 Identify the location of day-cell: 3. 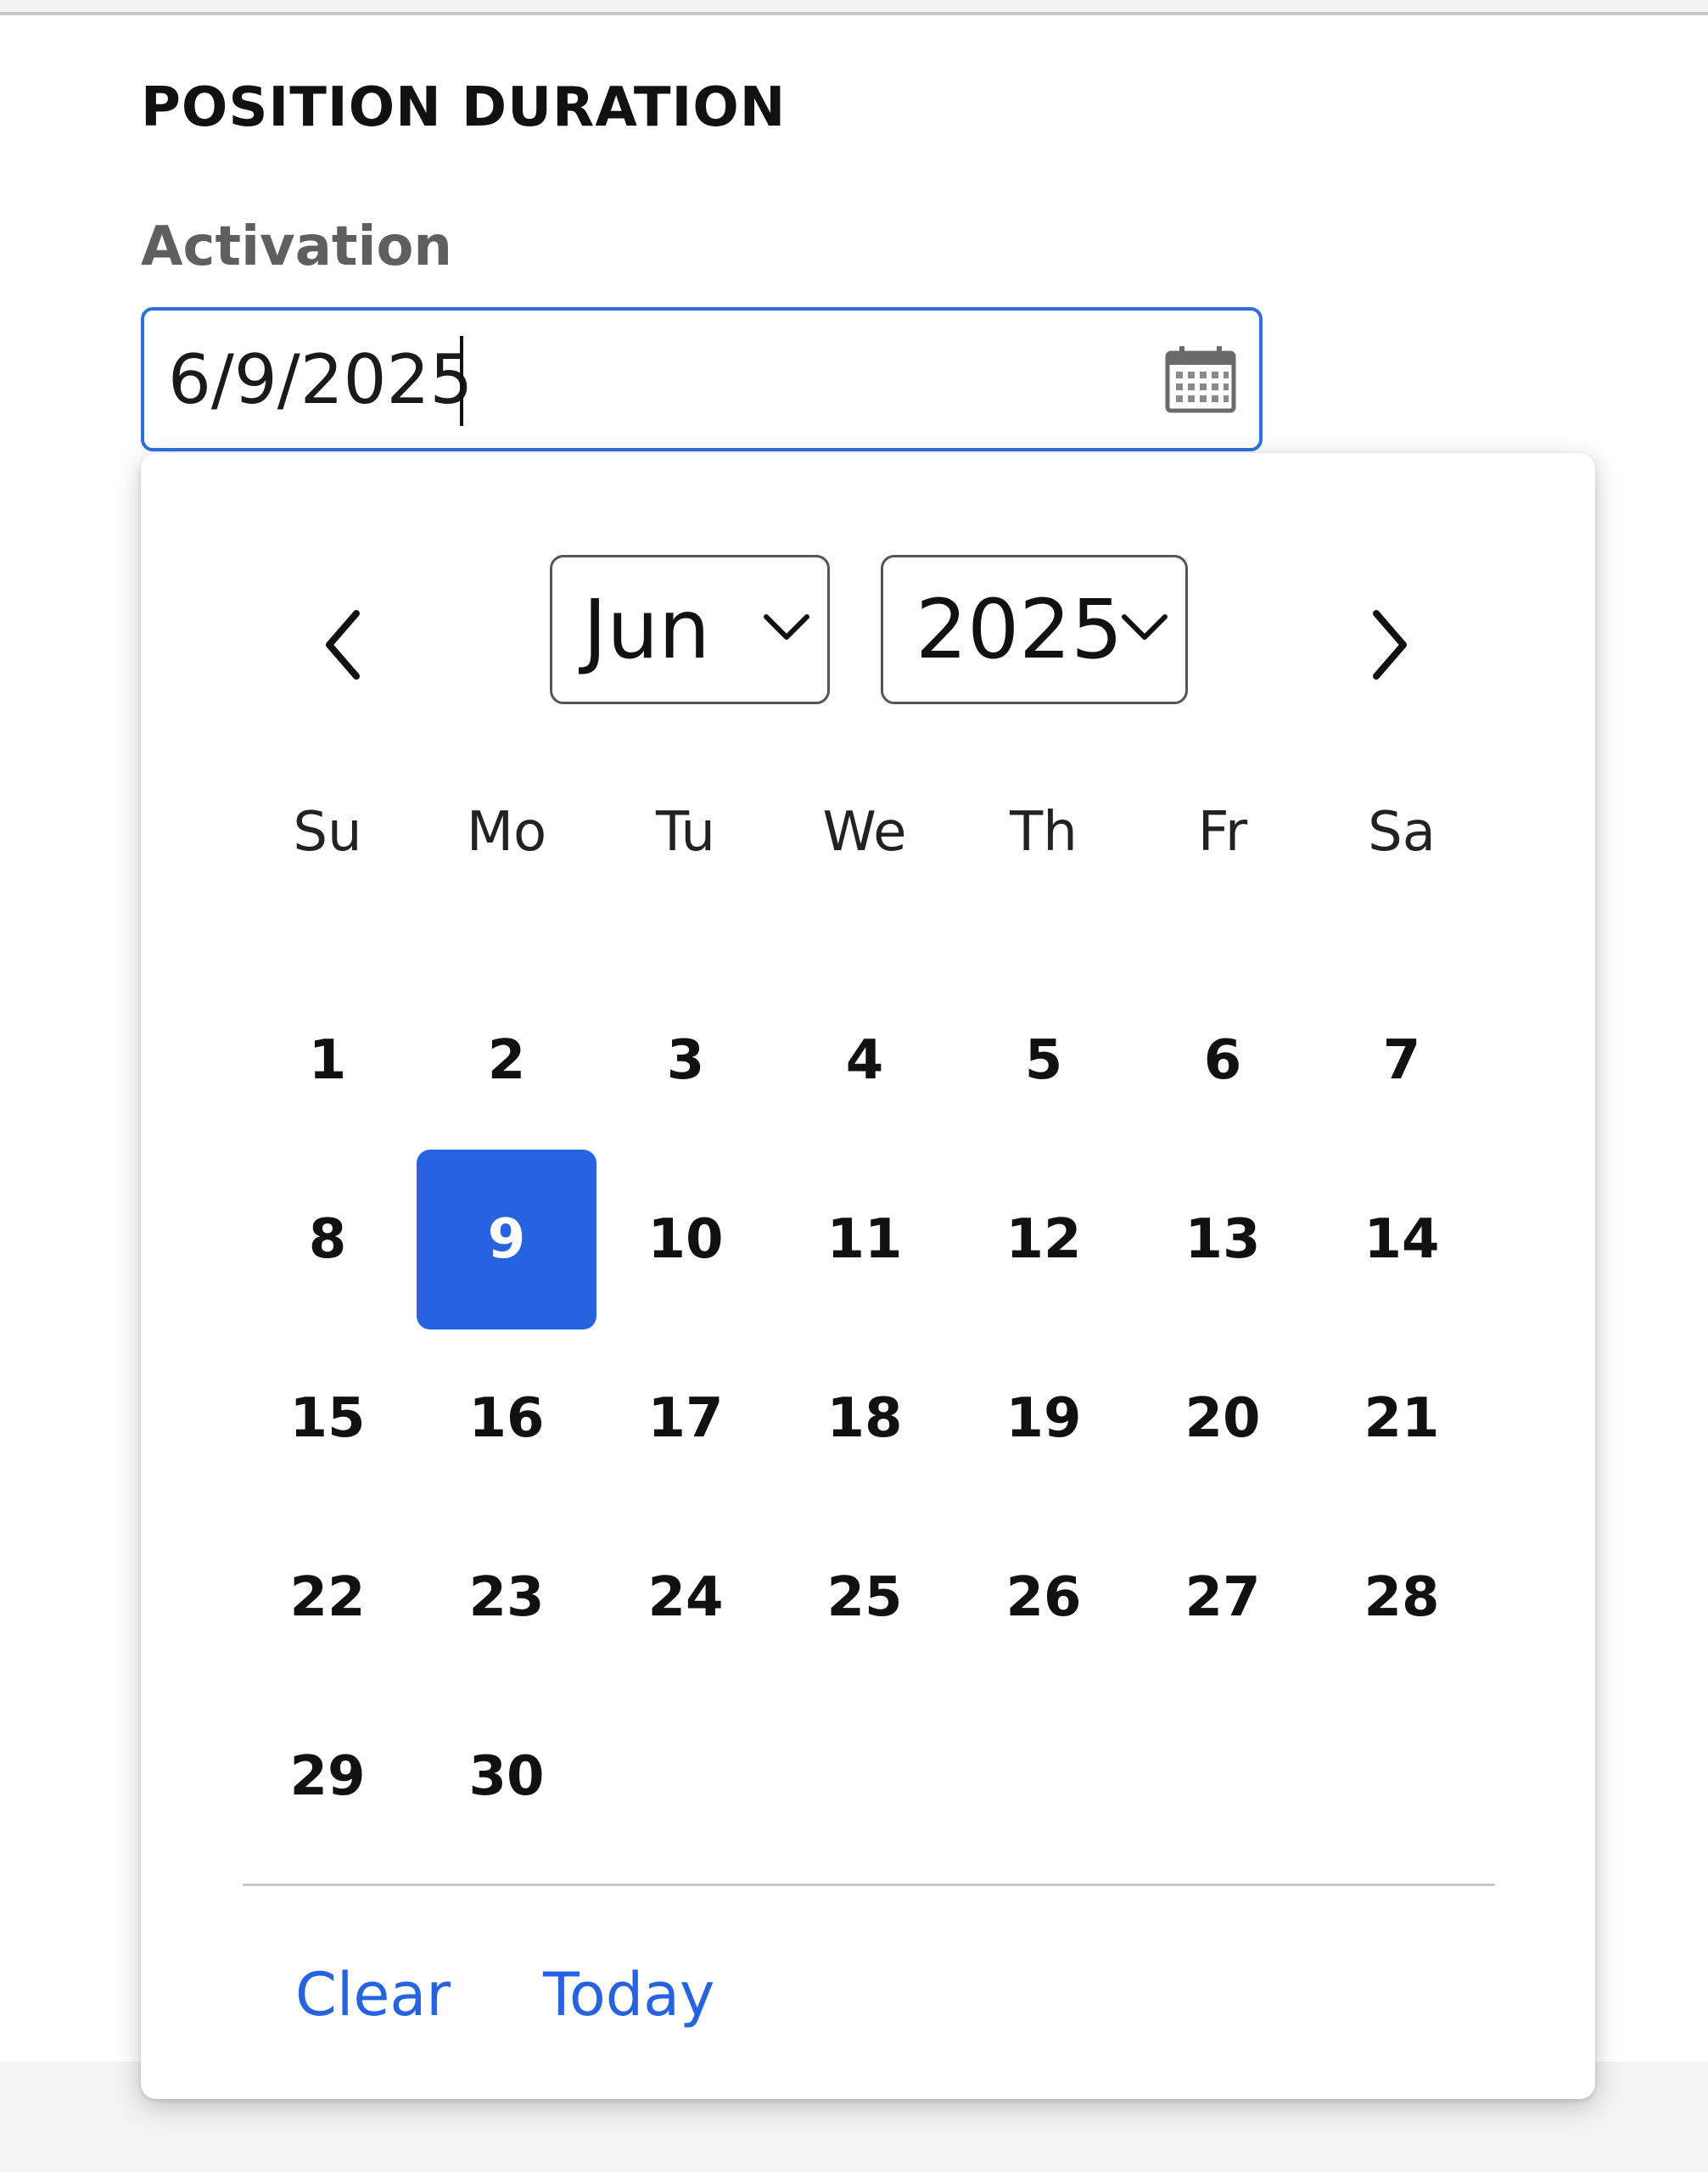
(686, 1060).